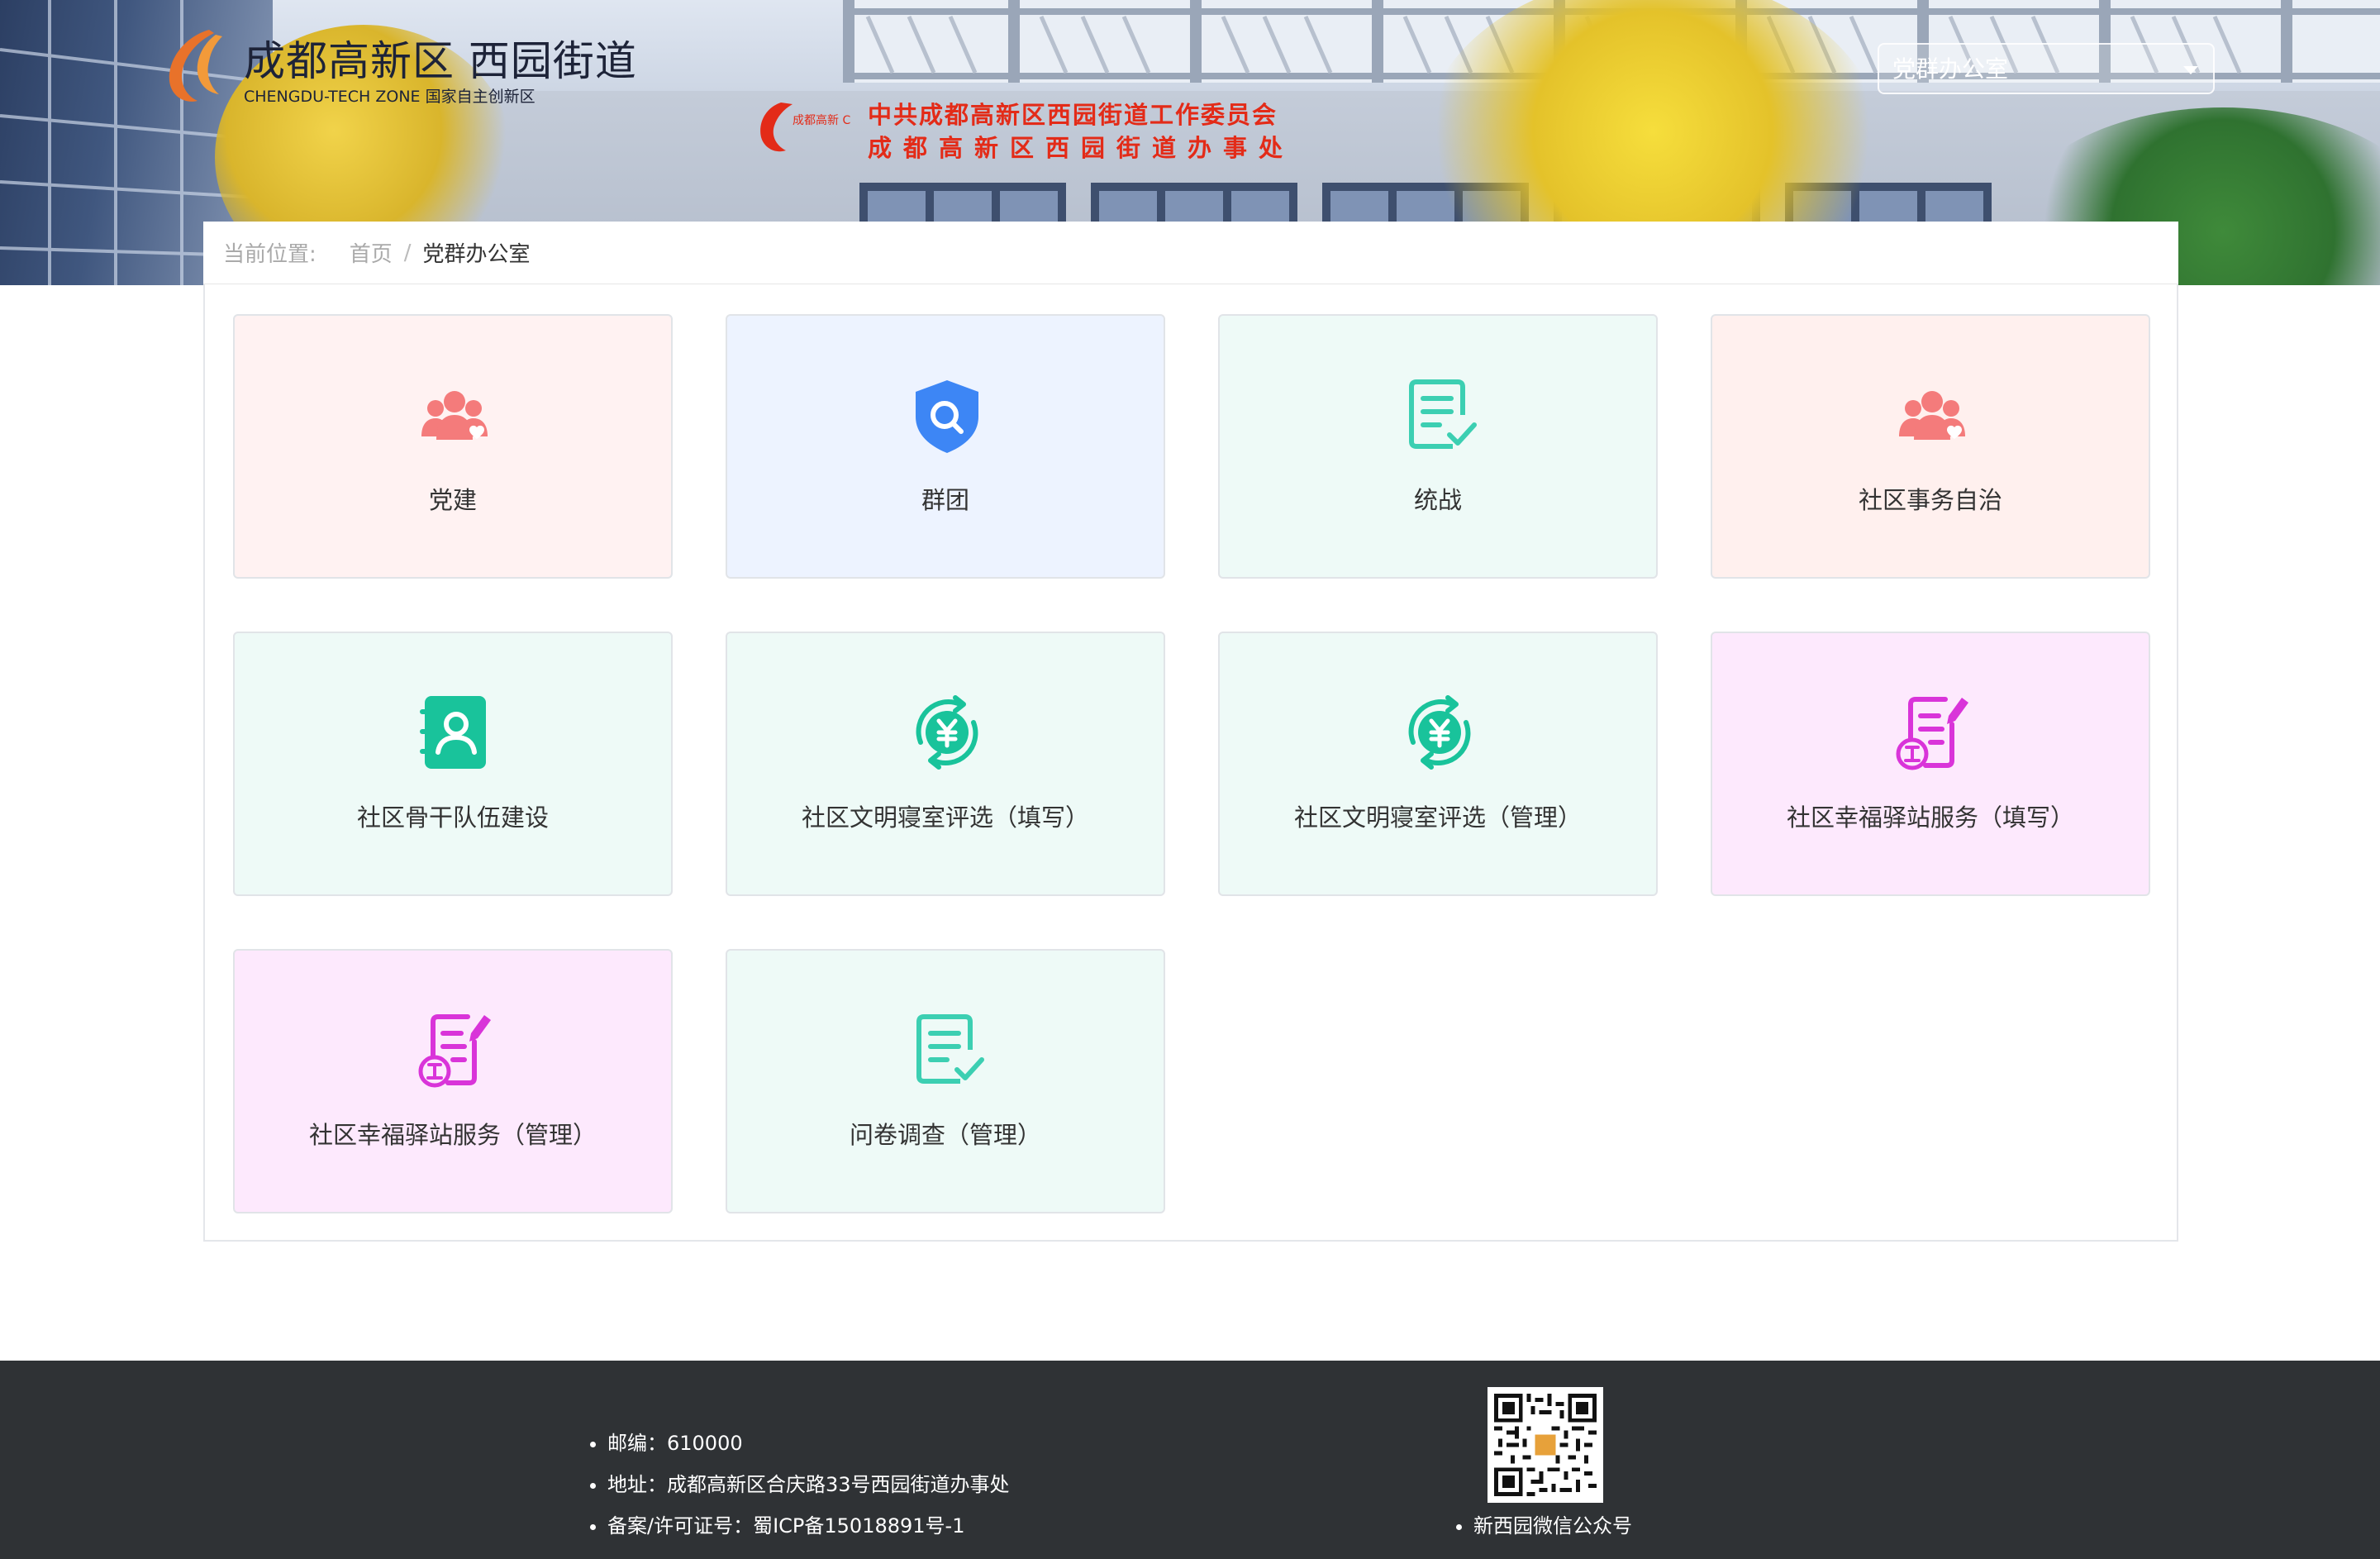 Image resolution: width=2380 pixels, height=1559 pixels. Describe the element at coordinates (1930, 500) in the screenshot. I see `card-label: 社区事务自治` at that location.